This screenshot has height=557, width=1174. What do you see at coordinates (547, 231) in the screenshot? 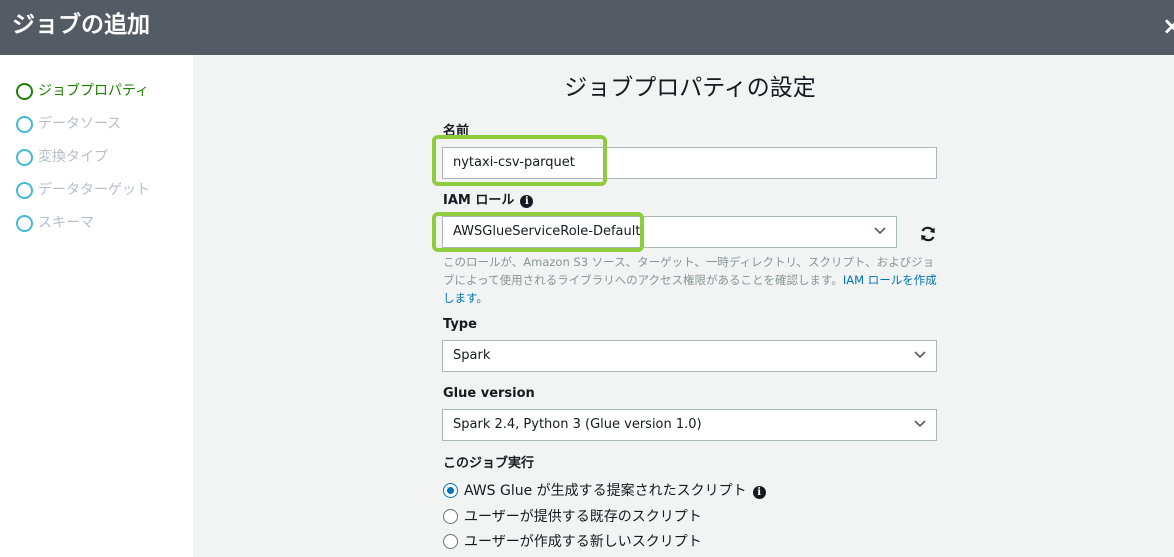
I see `iam-role-value: AWSGlueServiceRole-Default` at bounding box center [547, 231].